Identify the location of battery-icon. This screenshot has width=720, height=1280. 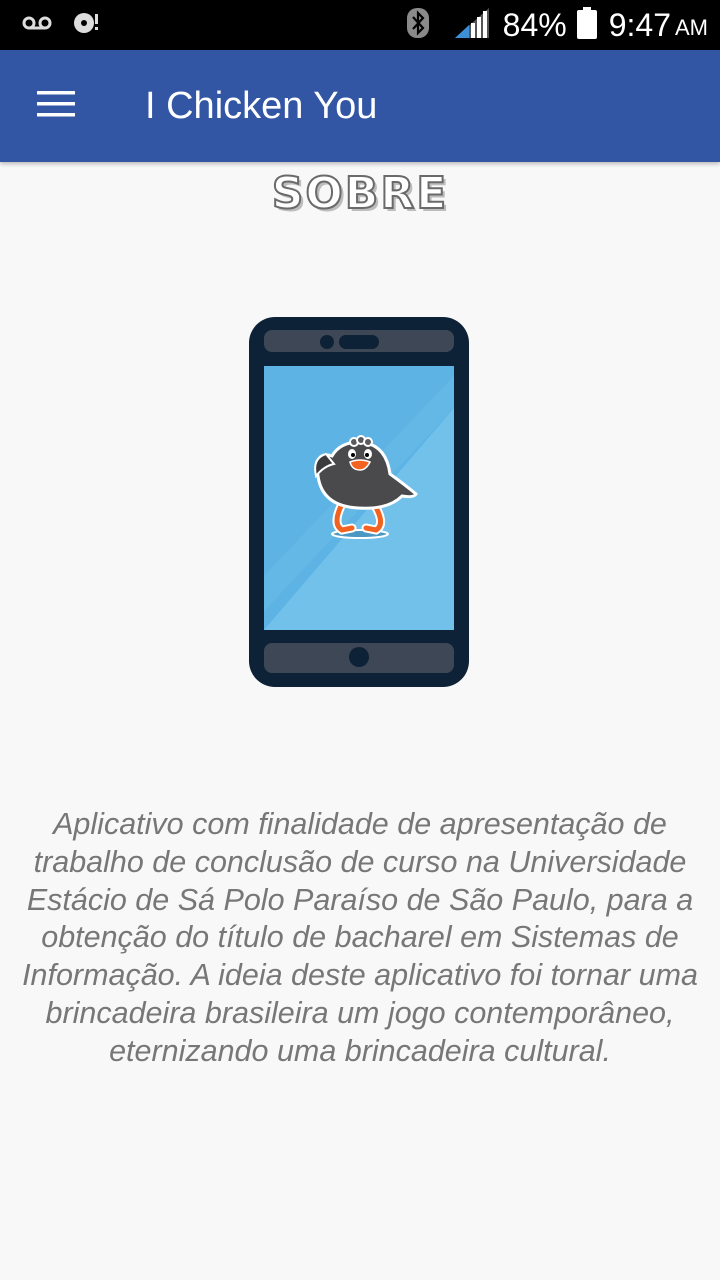
(586, 25).